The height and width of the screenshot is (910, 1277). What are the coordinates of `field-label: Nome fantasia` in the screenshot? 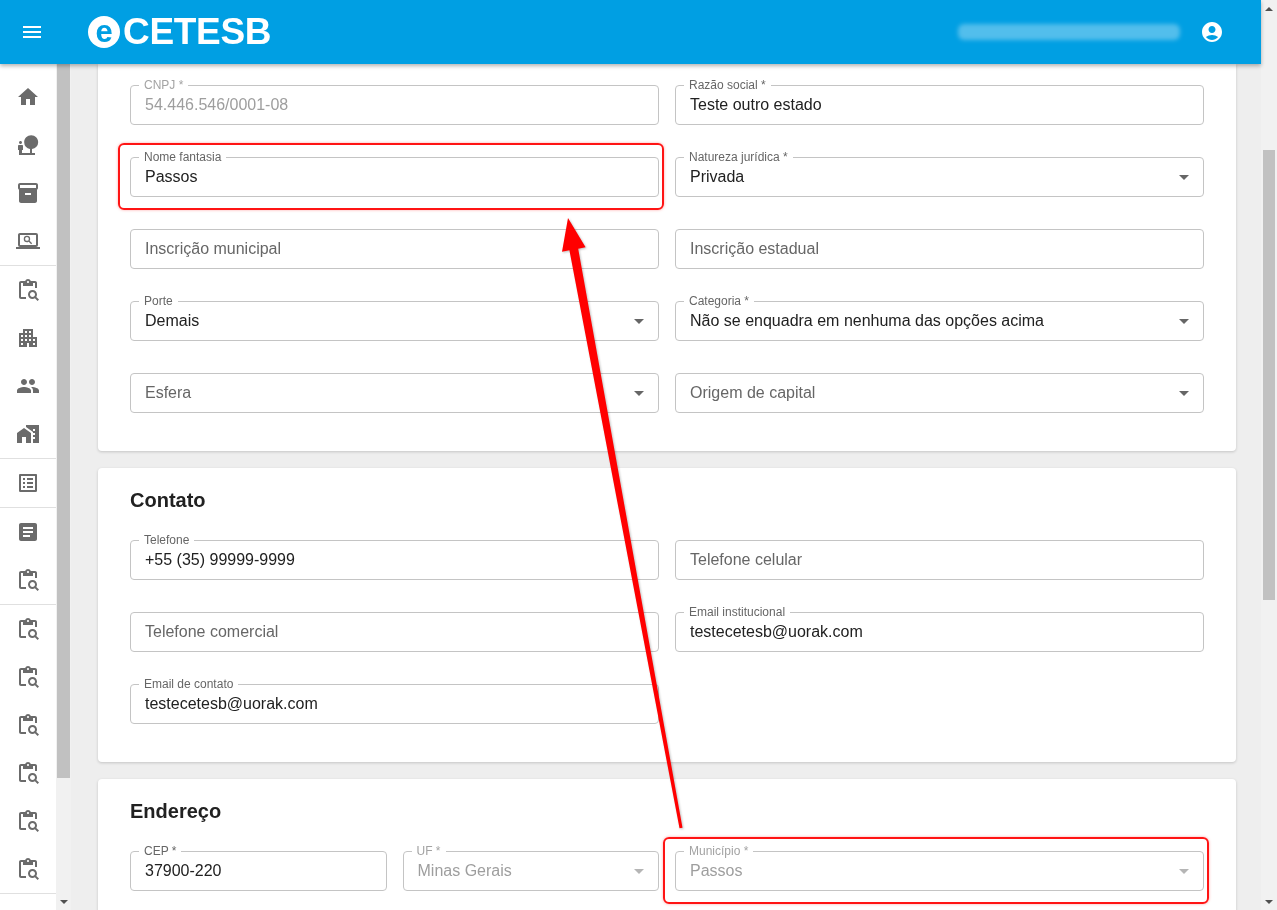 It's located at (183, 157).